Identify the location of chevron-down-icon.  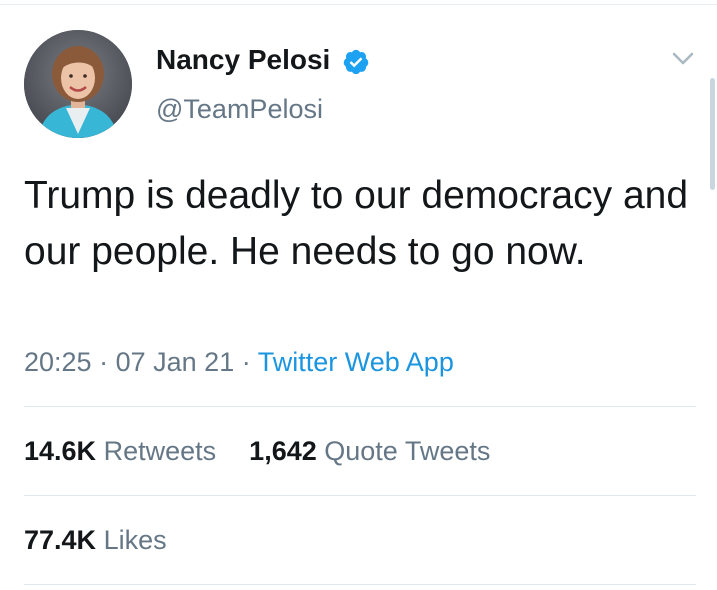
(683, 59).